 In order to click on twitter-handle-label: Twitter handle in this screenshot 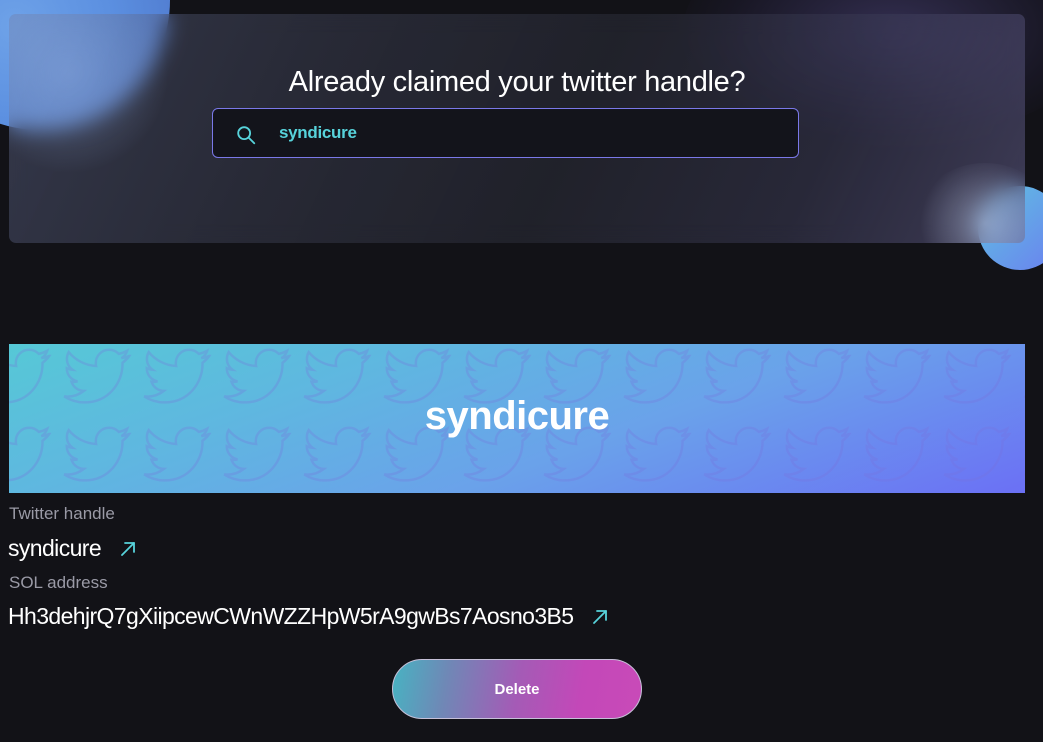, I will do `click(62, 513)`.